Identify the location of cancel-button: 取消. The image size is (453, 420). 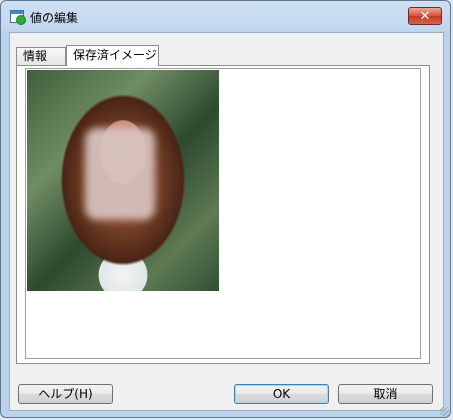
(385, 394).